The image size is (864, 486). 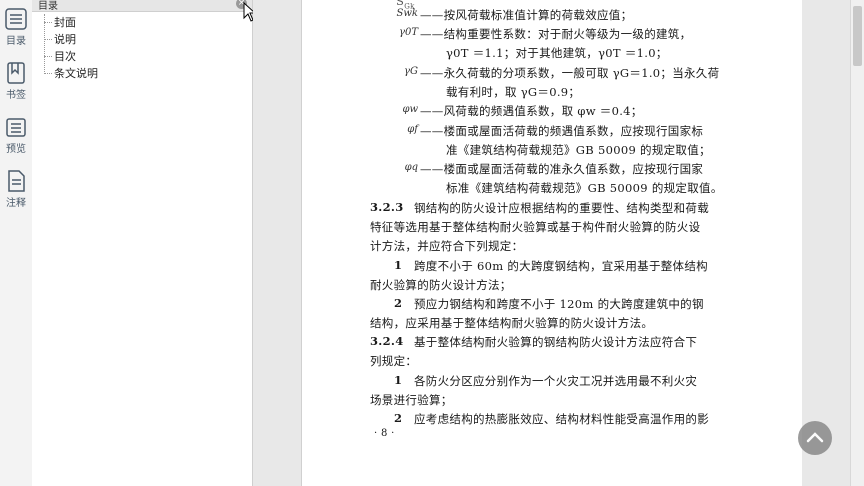 I want to click on vertical-scrollbar, so click(x=857, y=243).